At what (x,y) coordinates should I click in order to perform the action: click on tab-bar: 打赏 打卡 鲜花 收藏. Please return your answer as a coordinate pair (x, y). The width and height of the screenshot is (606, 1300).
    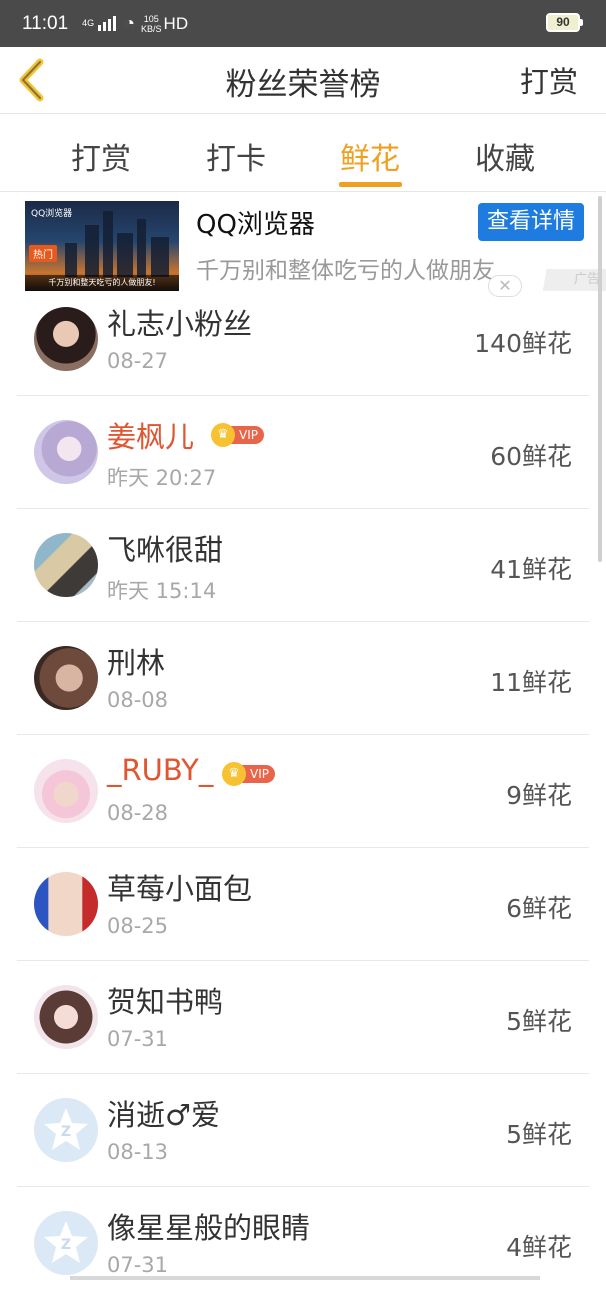
    Looking at the image, I should click on (303, 153).